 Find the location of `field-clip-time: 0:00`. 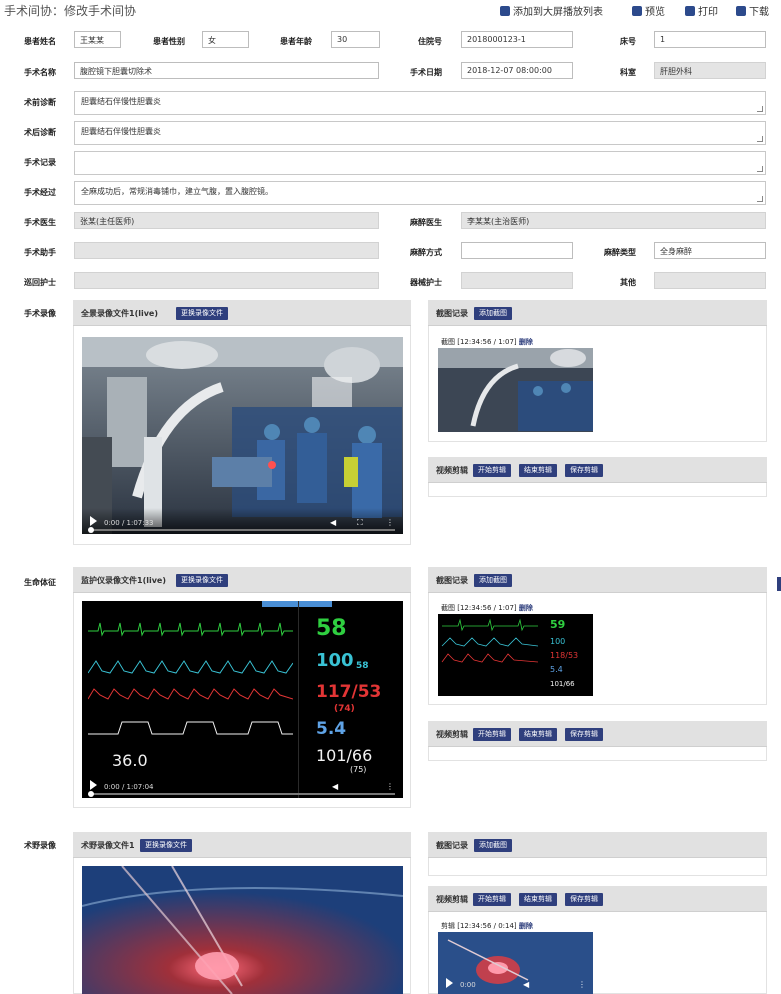

field-clip-time: 0:00 is located at coordinates (468, 985).